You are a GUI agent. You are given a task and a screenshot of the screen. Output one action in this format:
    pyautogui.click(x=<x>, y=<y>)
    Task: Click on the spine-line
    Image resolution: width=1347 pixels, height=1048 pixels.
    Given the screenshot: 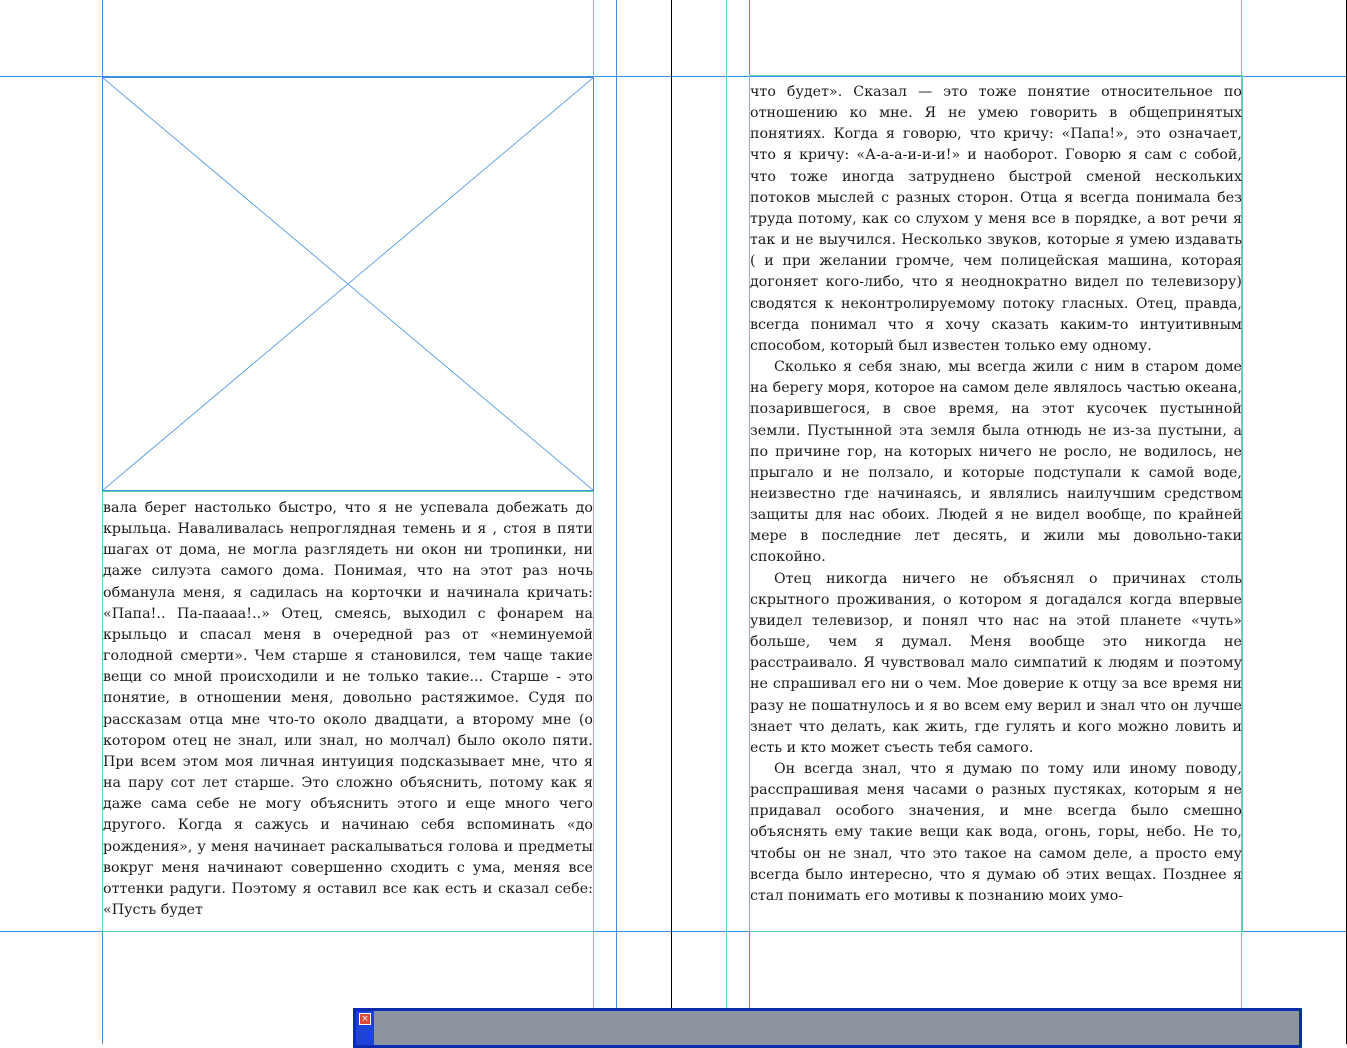 What is the action you would take?
    pyautogui.click(x=671, y=522)
    